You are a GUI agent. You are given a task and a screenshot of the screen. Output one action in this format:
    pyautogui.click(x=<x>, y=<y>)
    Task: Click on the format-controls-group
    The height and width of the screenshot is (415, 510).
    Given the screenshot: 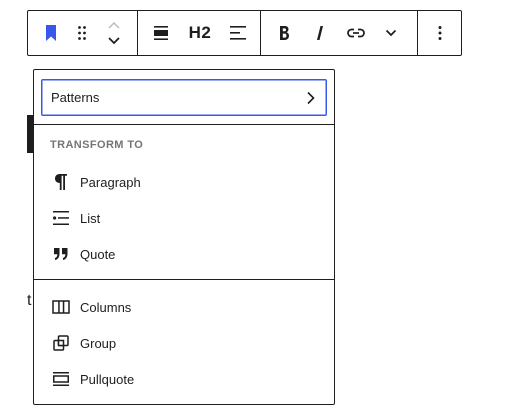 What is the action you would take?
    pyautogui.click(x=339, y=33)
    